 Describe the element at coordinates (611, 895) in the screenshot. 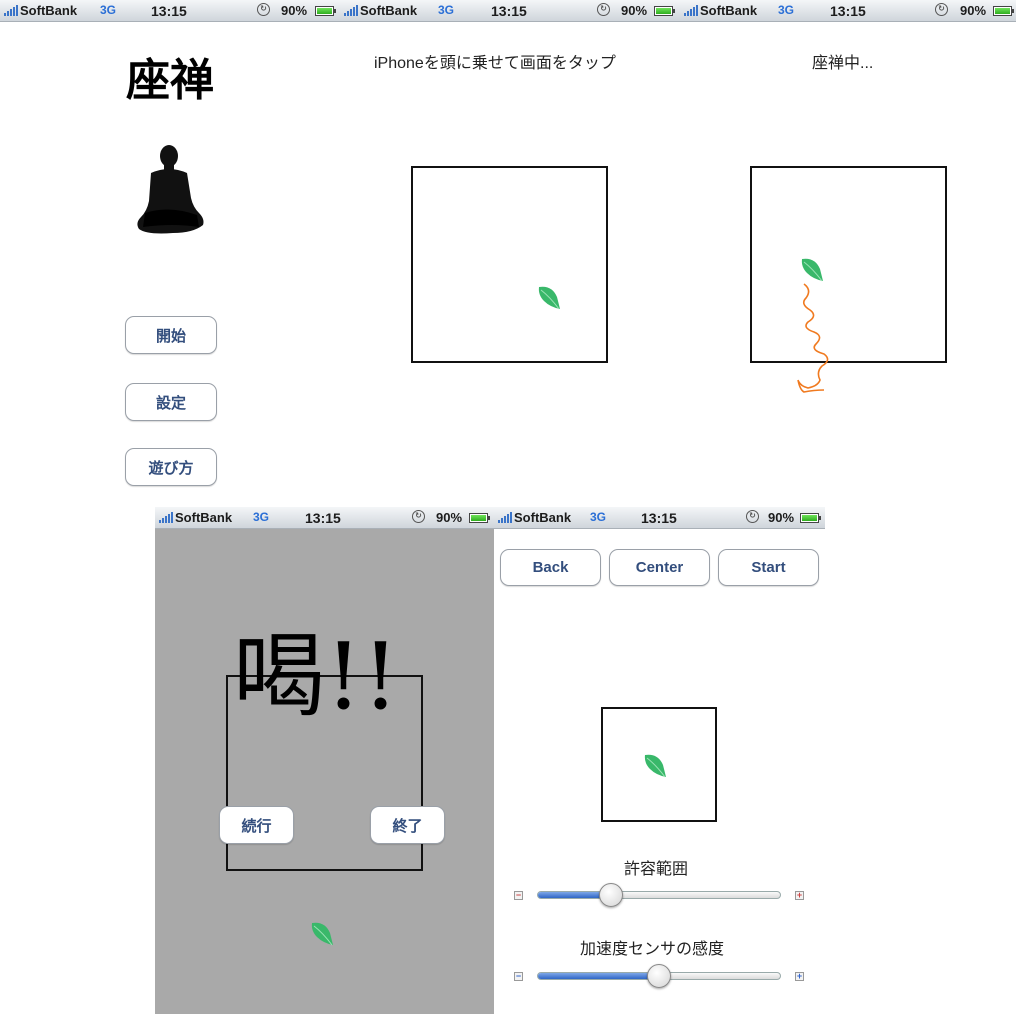

I see `tolerance-slider-thumb` at that location.